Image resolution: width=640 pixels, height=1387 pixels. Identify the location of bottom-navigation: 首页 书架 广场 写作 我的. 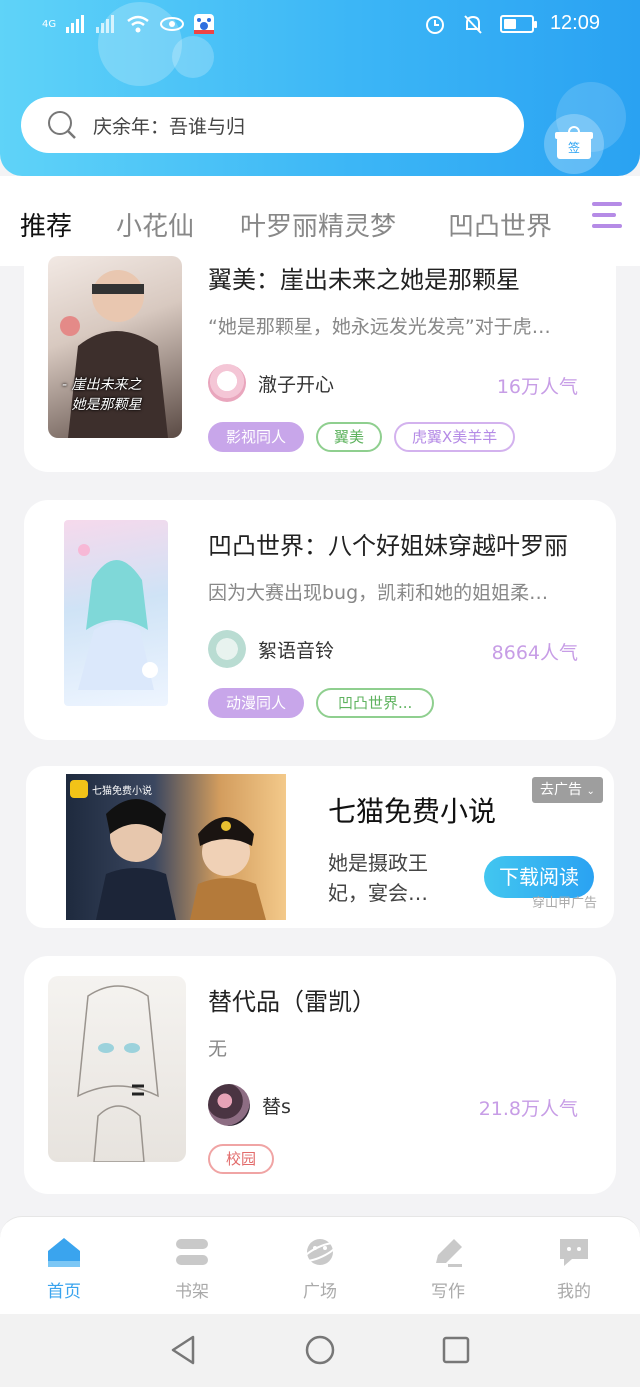
(320, 1265).